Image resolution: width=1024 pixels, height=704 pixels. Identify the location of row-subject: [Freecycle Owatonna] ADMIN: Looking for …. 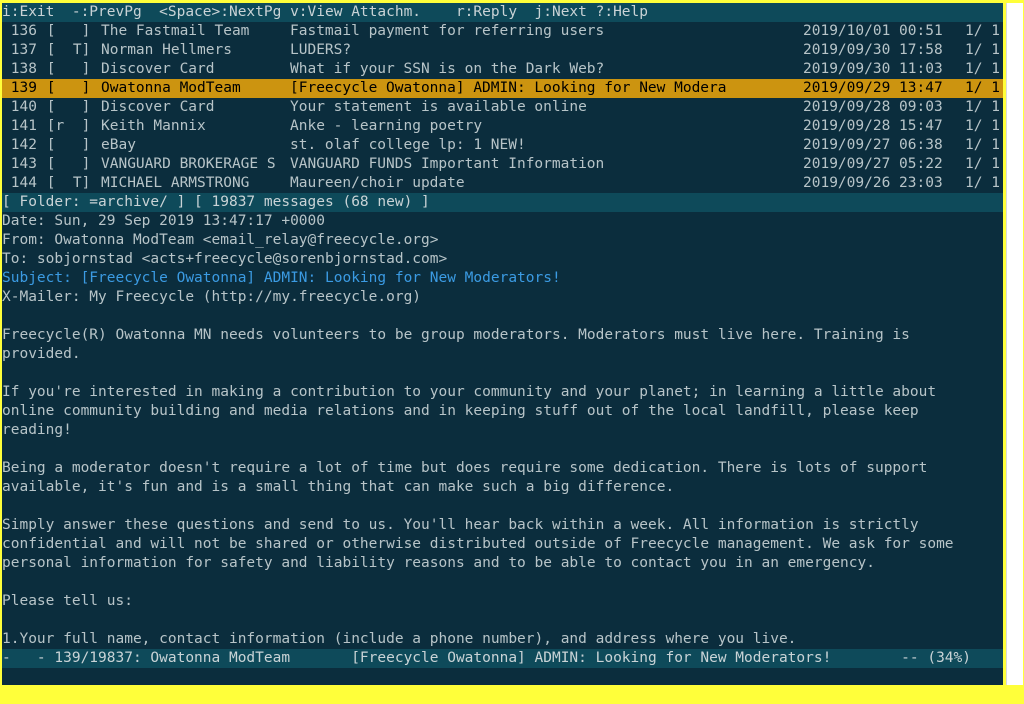
(508, 88).